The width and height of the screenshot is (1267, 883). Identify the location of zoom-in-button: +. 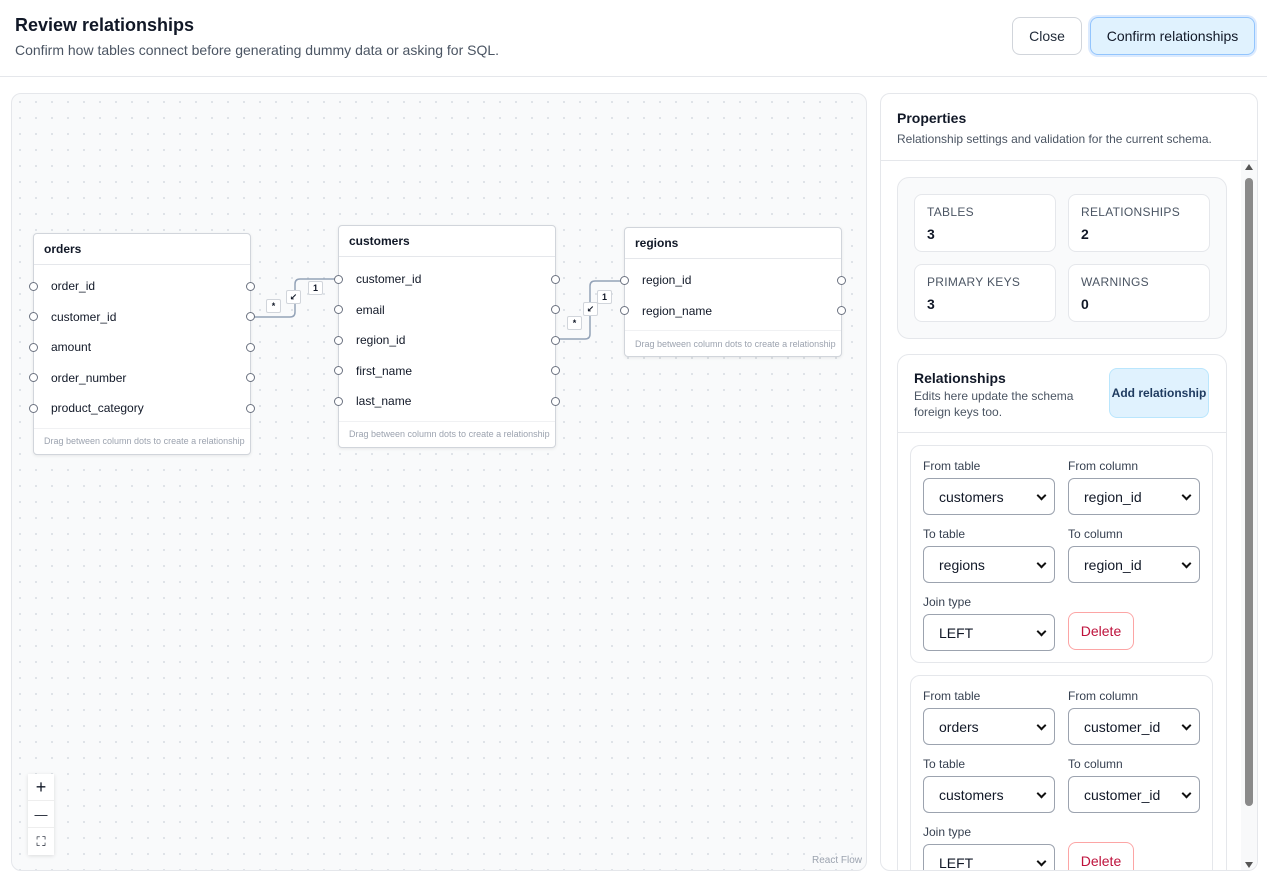
(41, 787).